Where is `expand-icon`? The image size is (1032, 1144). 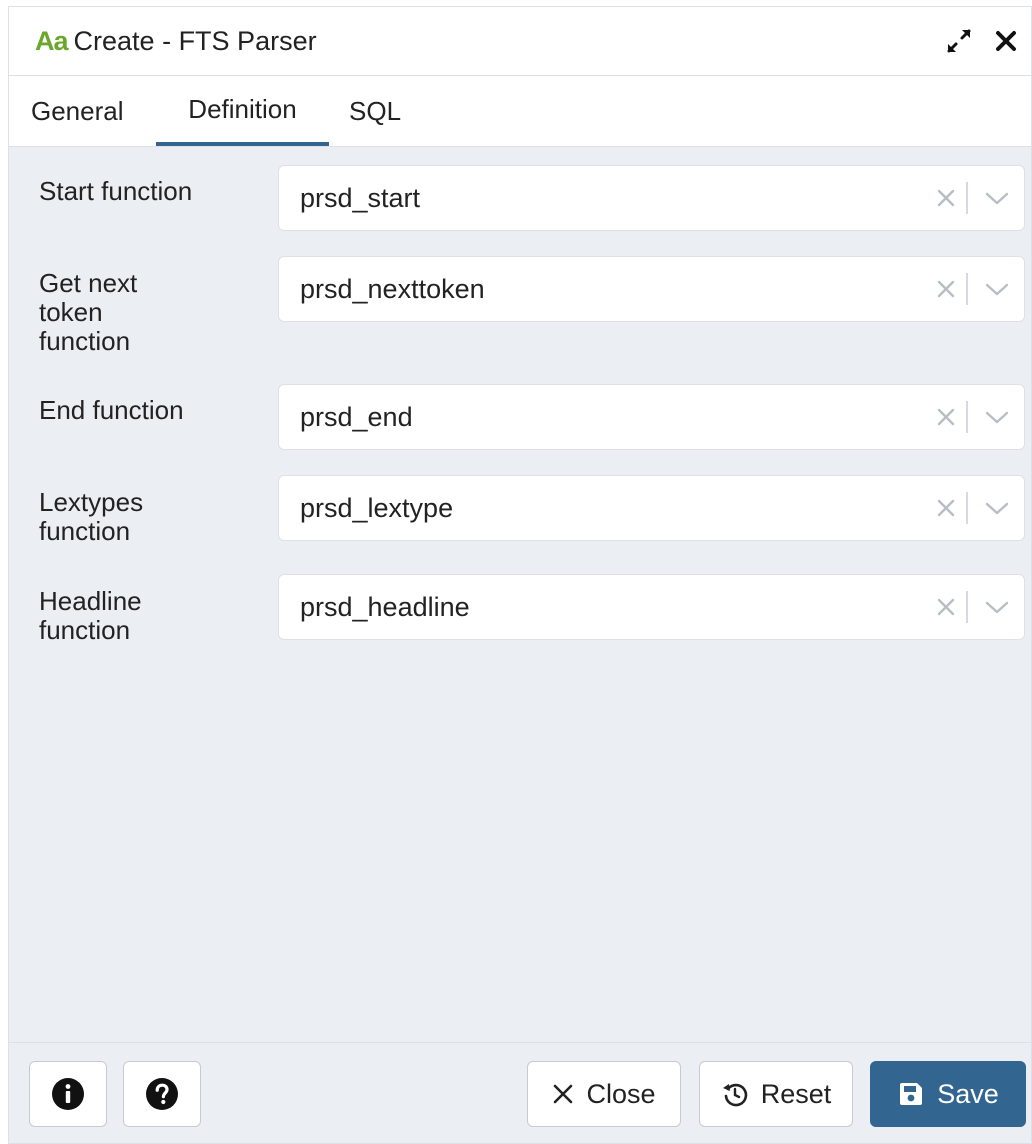
expand-icon is located at coordinates (959, 41).